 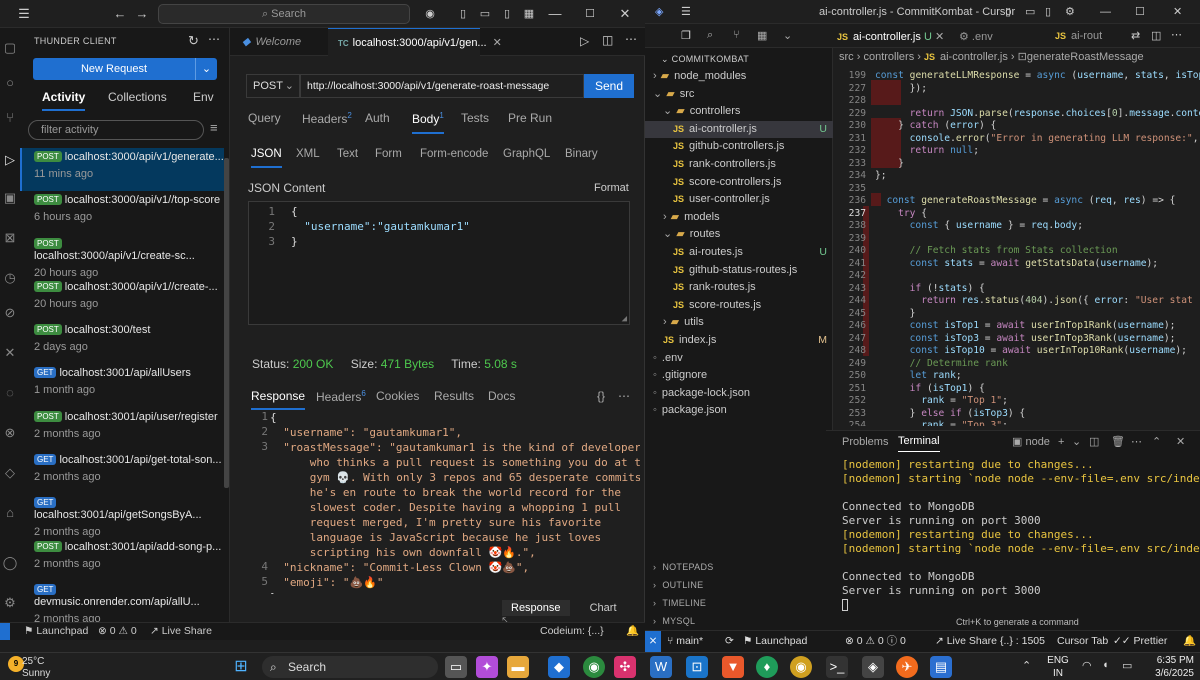 What do you see at coordinates (10, 513) in the screenshot?
I see `bookmark-icon: ⌂` at bounding box center [10, 513].